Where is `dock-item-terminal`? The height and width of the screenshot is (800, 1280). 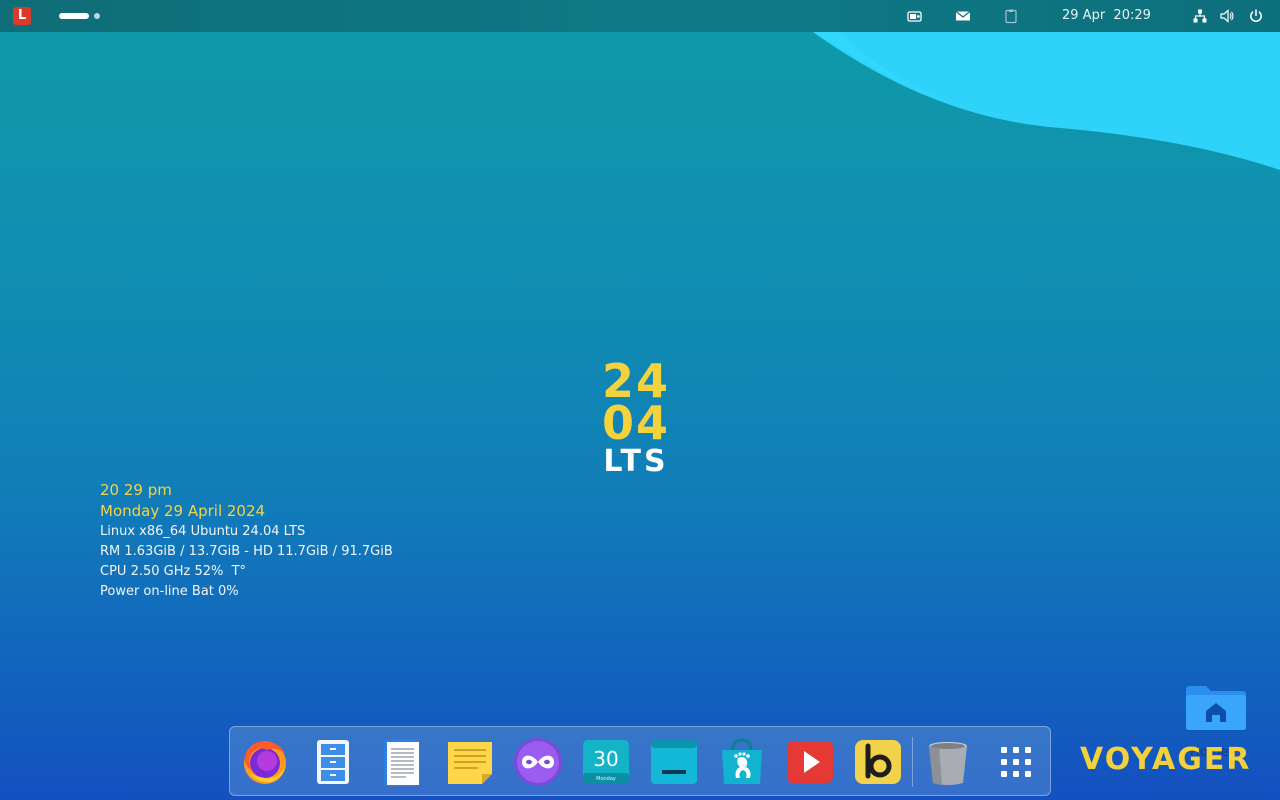
dock-item-terminal is located at coordinates (674, 762).